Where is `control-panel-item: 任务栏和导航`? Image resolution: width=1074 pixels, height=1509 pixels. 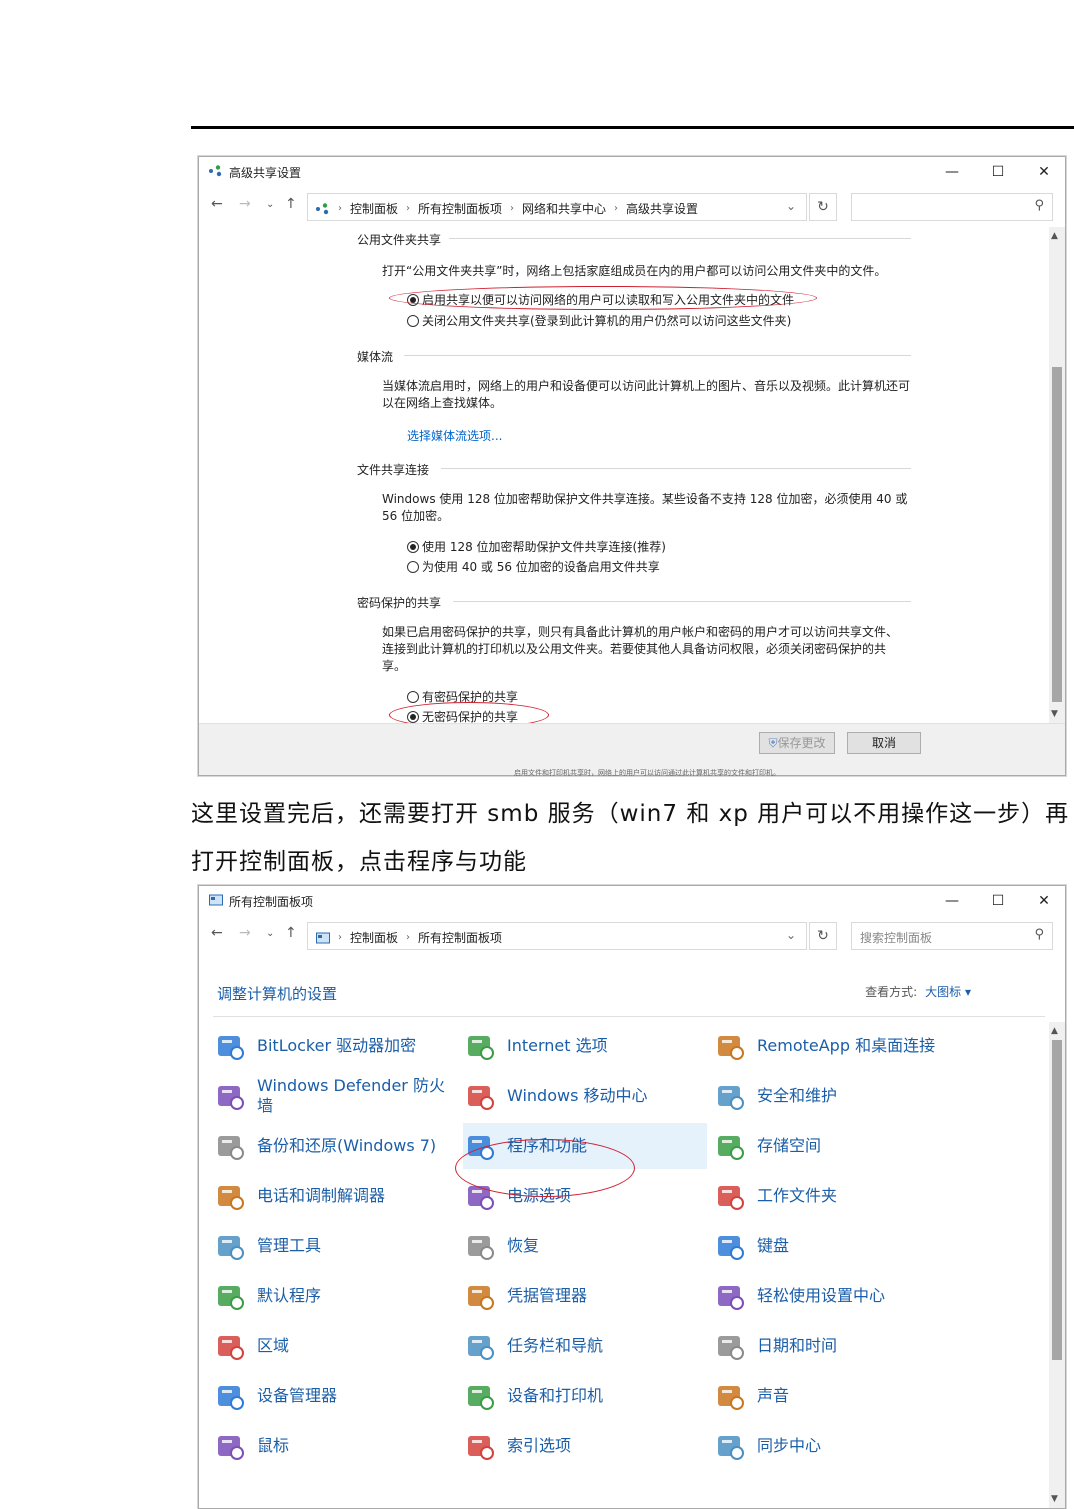
control-panel-item: 任务栏和导航 is located at coordinates (585, 1346).